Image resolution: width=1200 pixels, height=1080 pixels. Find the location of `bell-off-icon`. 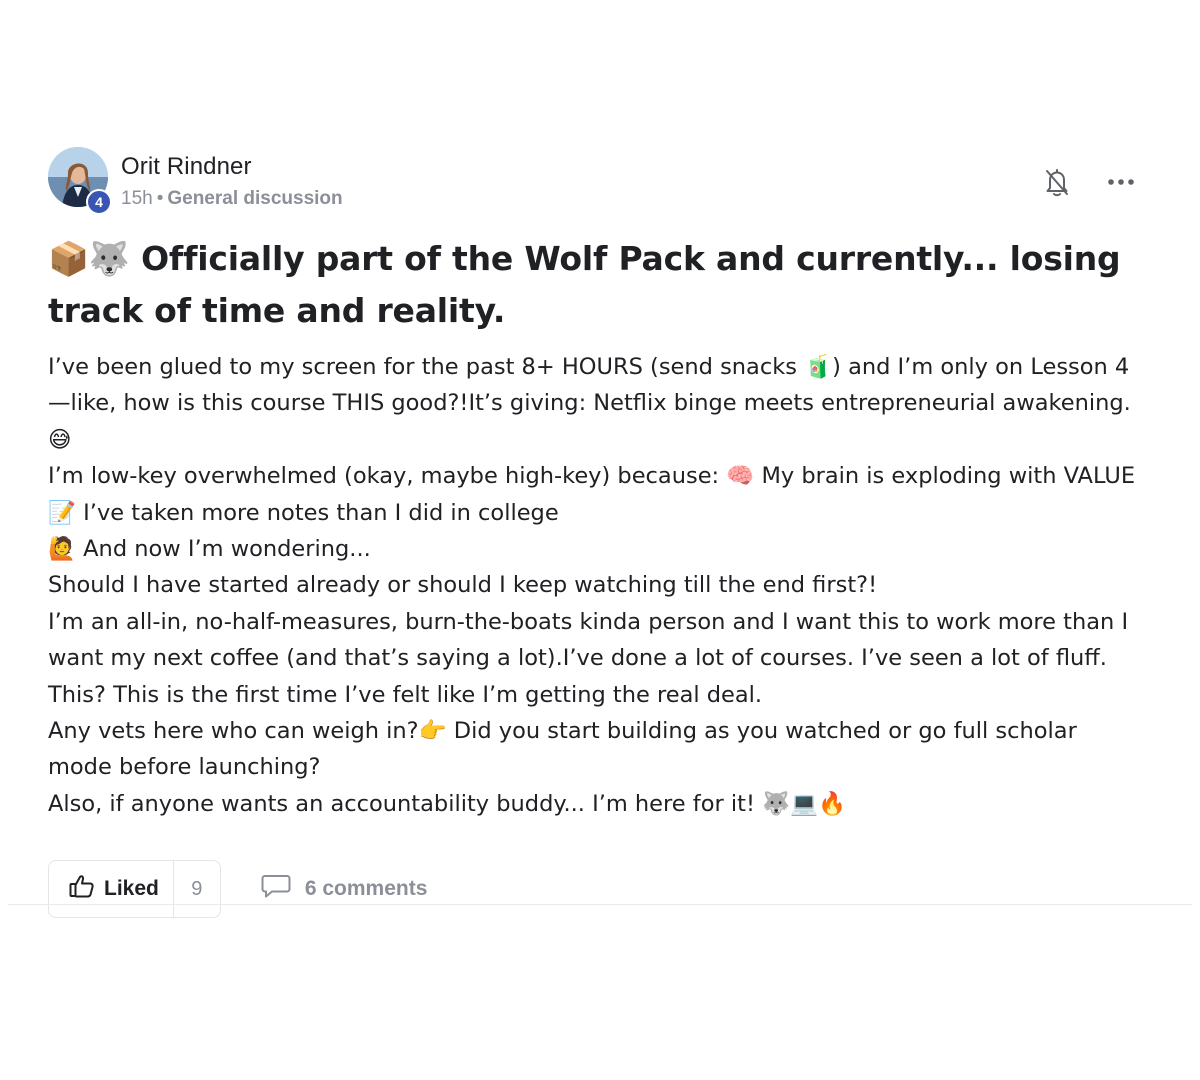

bell-off-icon is located at coordinates (1057, 182).